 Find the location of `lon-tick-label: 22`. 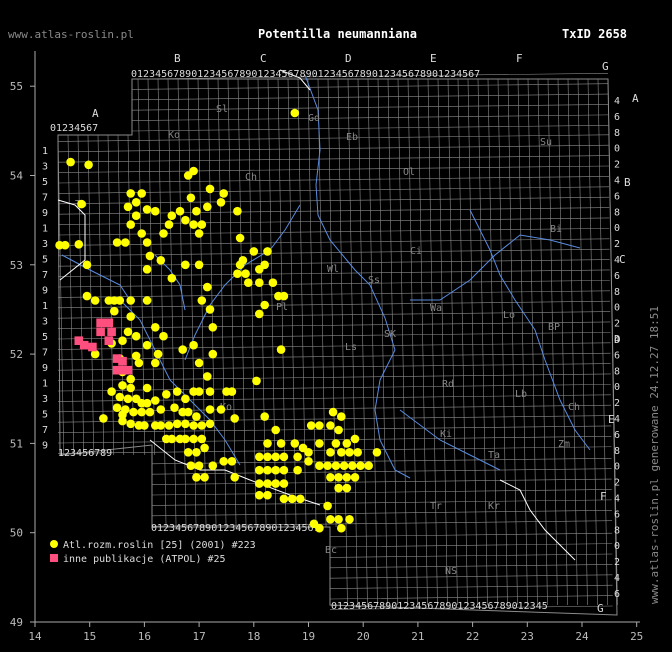

lon-tick-label: 22 is located at coordinates (472, 636).